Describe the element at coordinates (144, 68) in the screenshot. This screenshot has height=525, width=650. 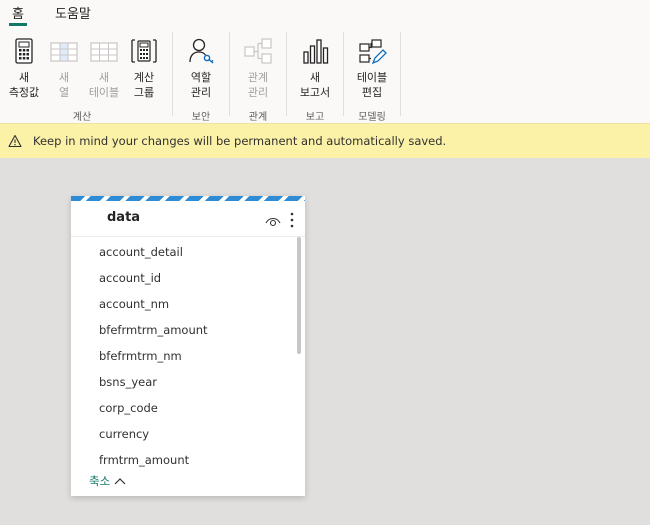
I see `calc-group-button: 계산 그룹` at that location.